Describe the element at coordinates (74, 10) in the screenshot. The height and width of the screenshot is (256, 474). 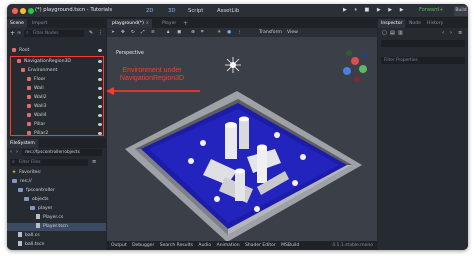
I see `window-title: (*) playground.tscn - Tutorials` at that location.